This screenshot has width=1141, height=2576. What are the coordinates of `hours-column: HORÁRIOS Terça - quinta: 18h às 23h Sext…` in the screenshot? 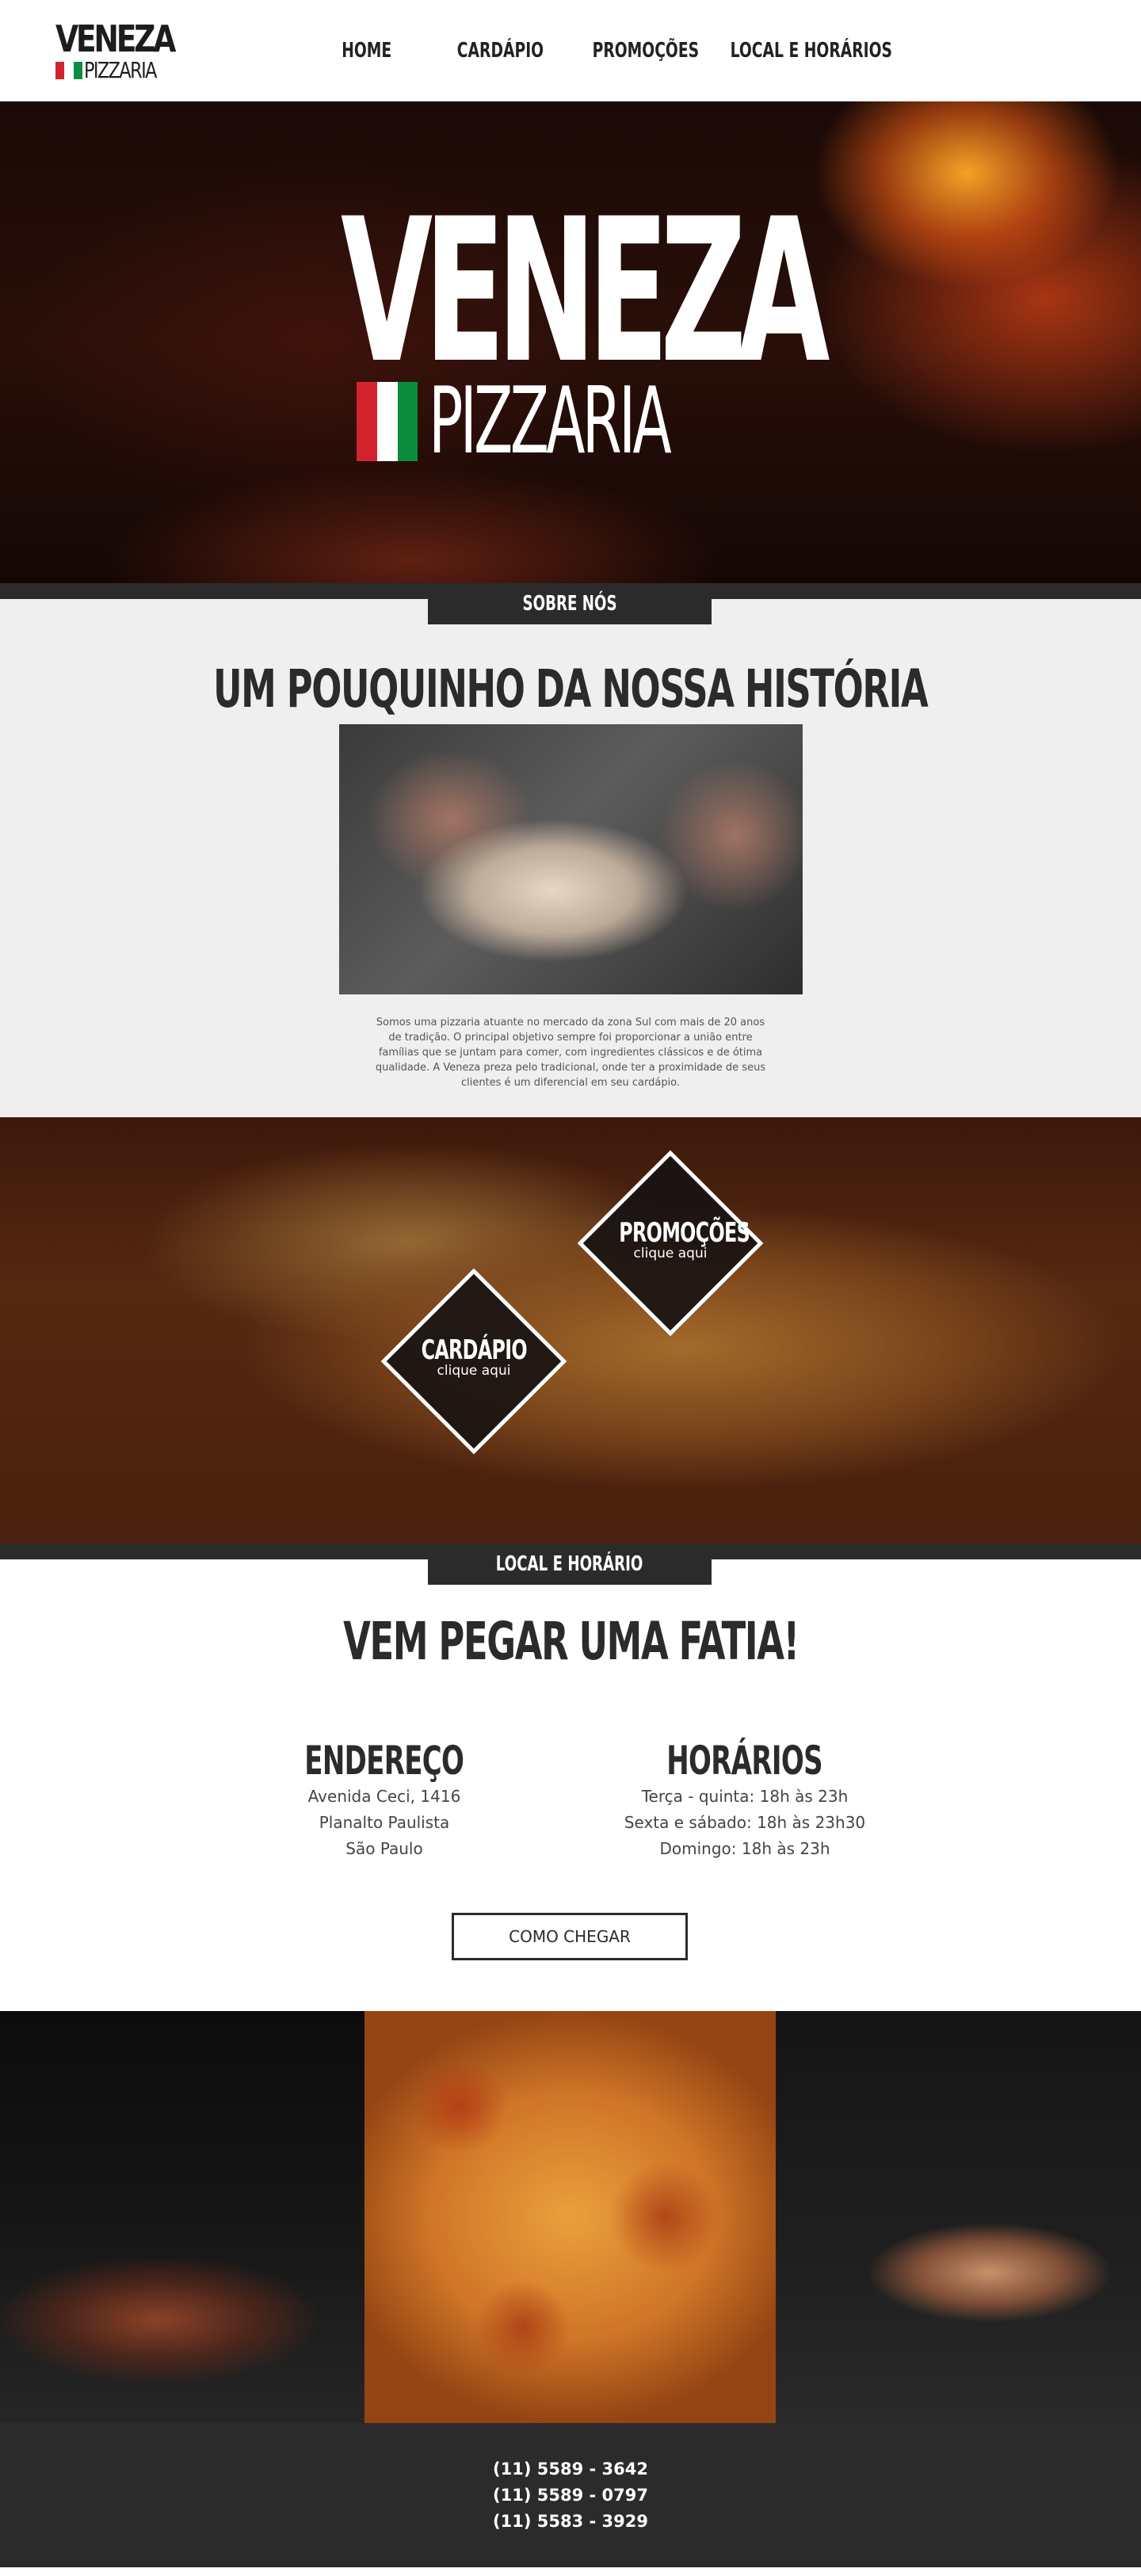 It's located at (745, 1800).